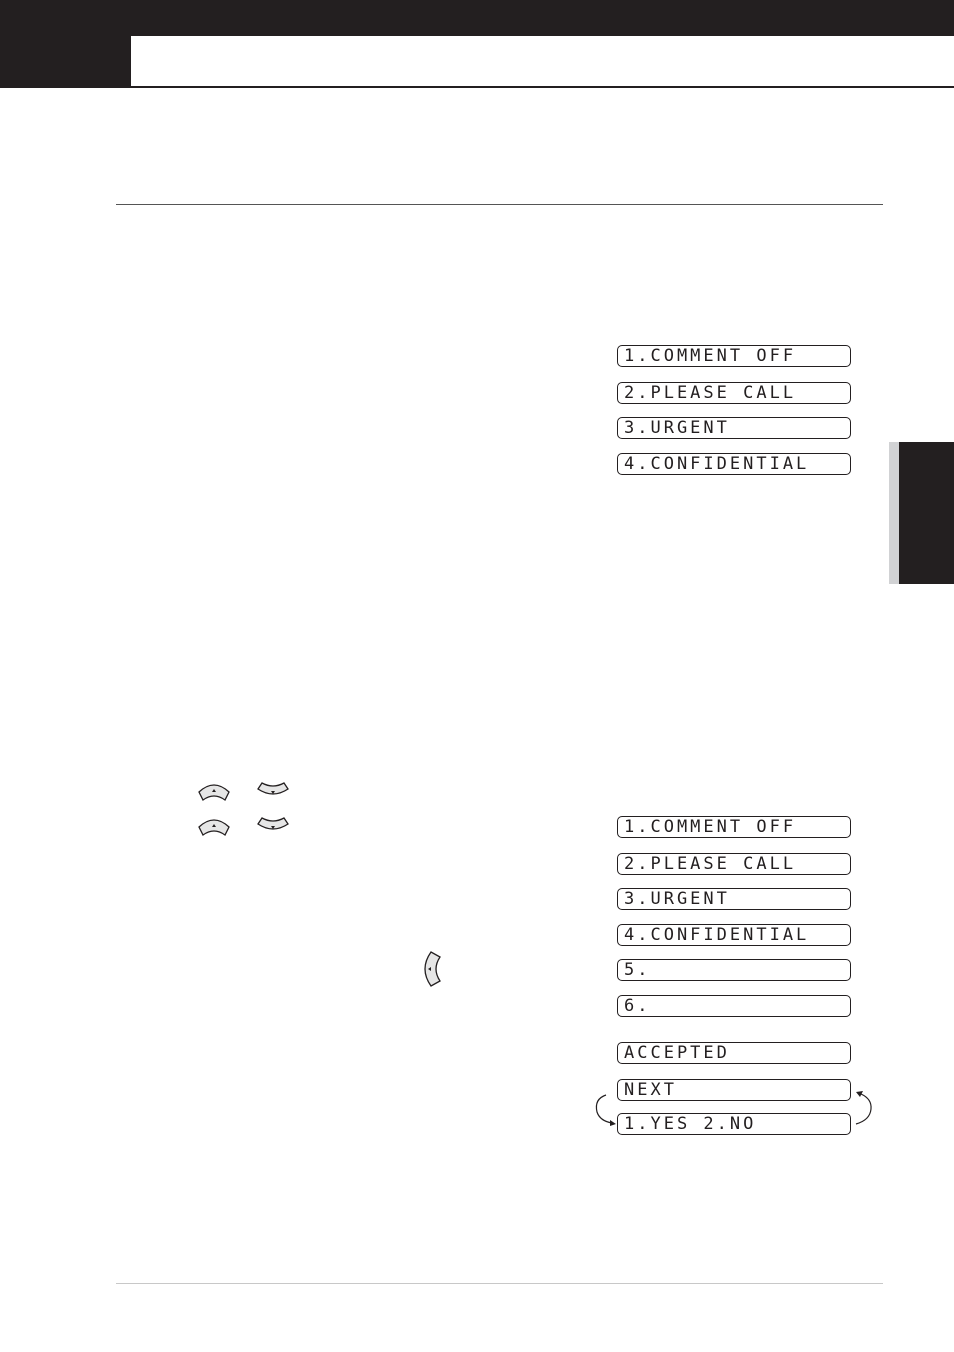 The height and width of the screenshot is (1352, 954). I want to click on section-divider, so click(499, 204).